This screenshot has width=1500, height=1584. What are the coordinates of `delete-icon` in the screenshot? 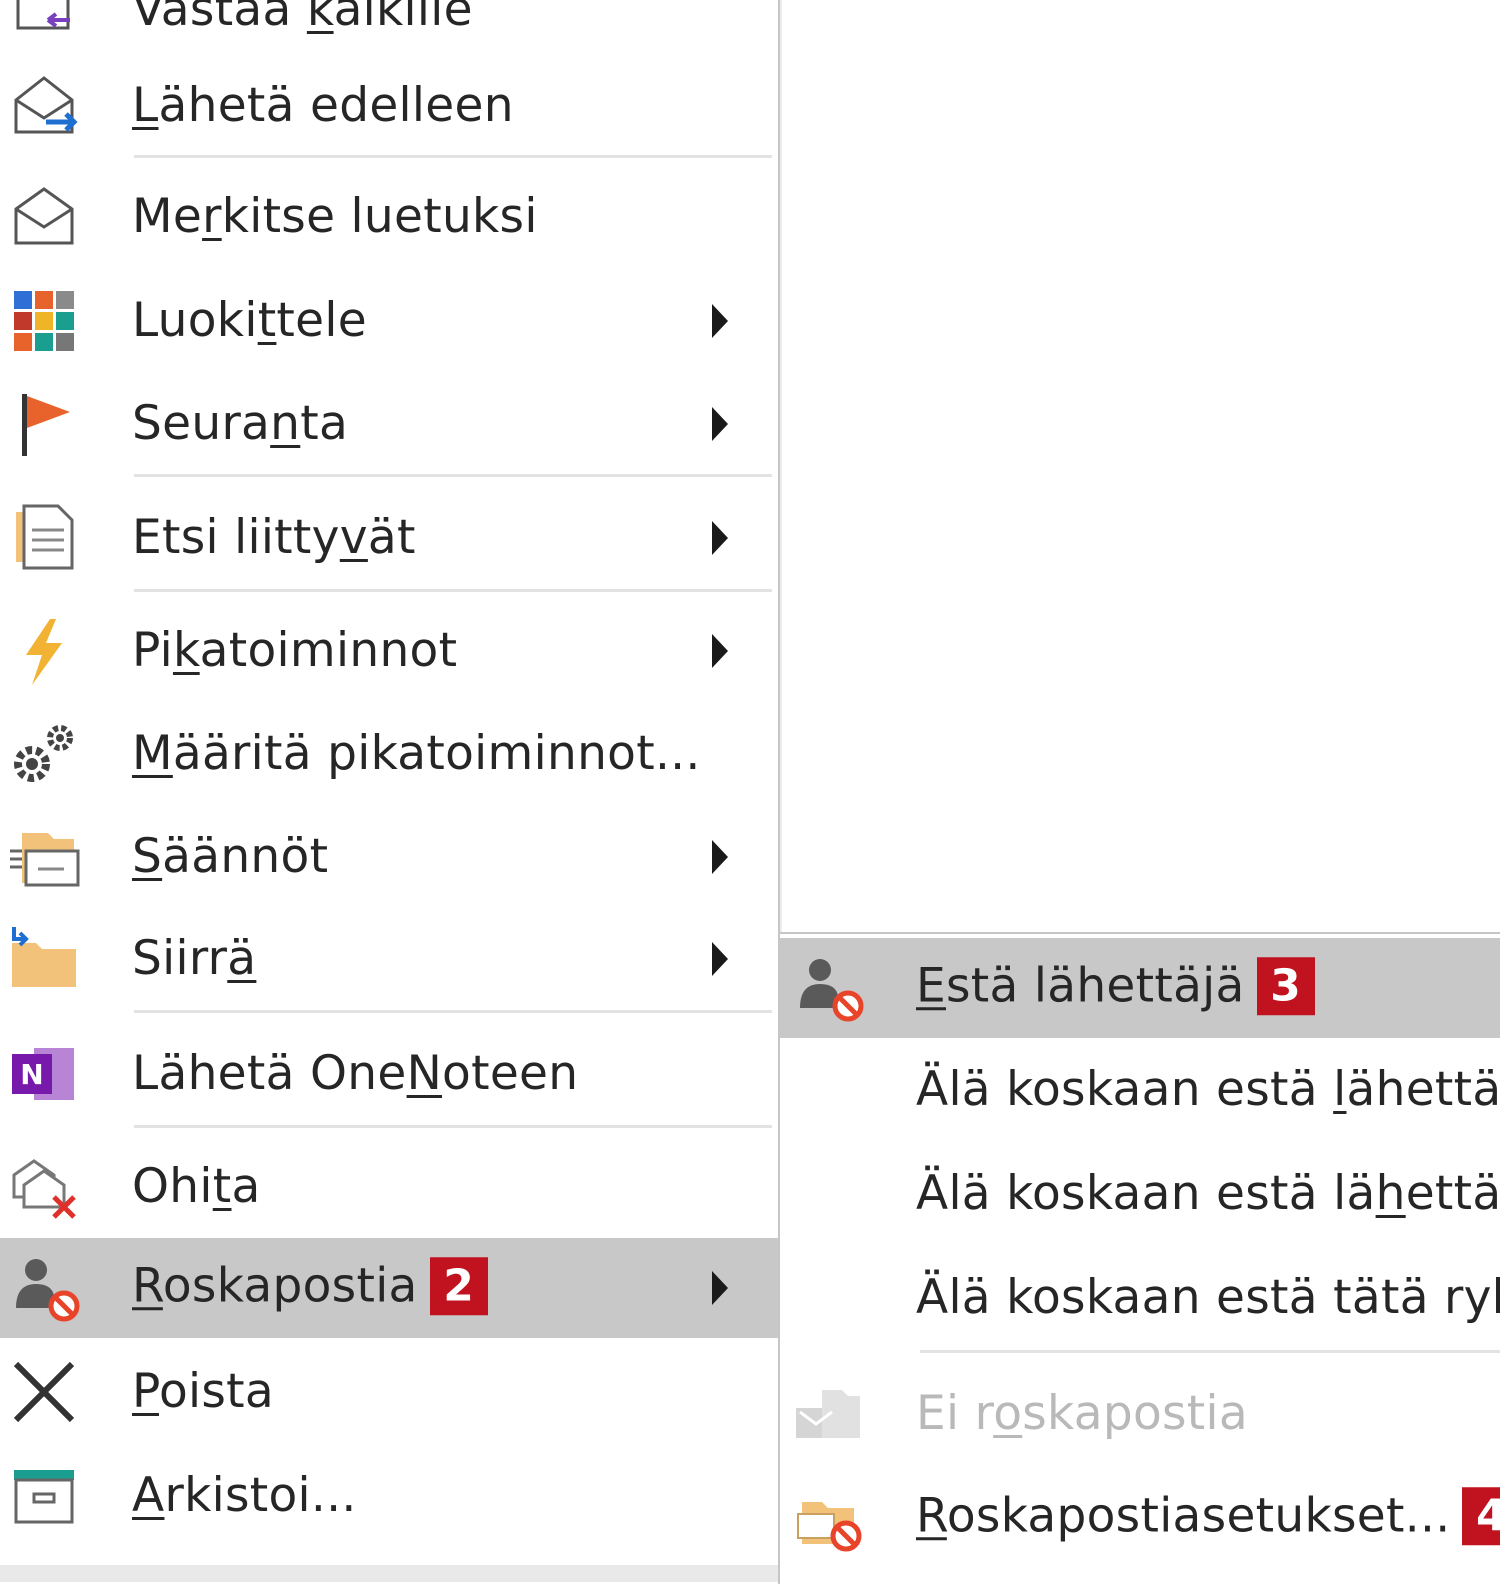 It's located at (44, 1392).